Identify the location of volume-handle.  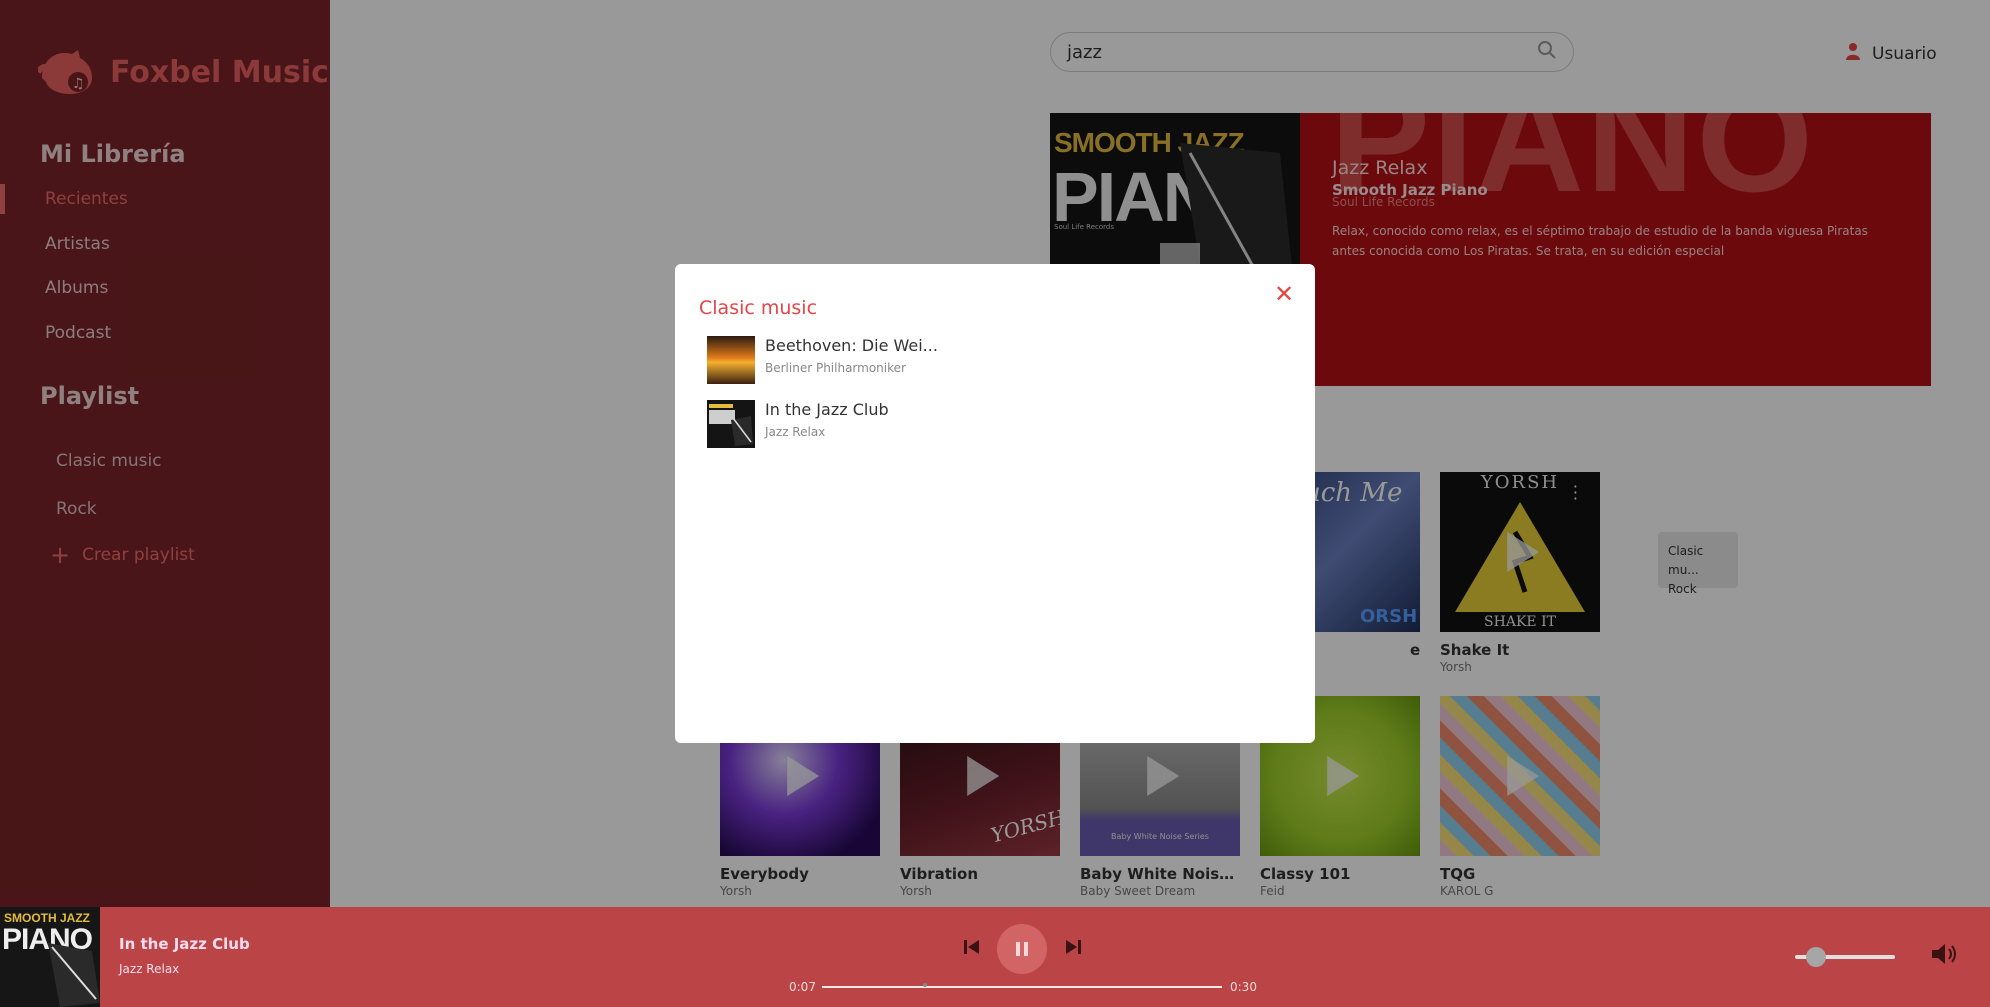
(1816, 957).